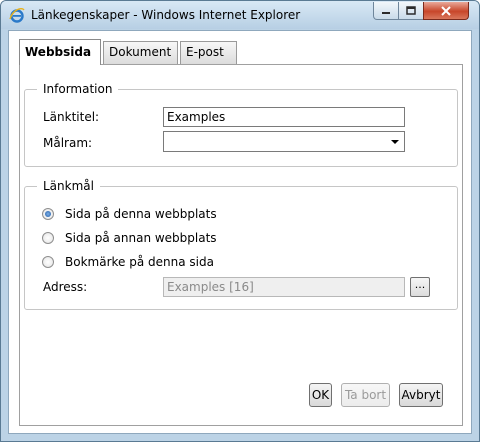  I want to click on radio-bookmark, so click(48, 262).